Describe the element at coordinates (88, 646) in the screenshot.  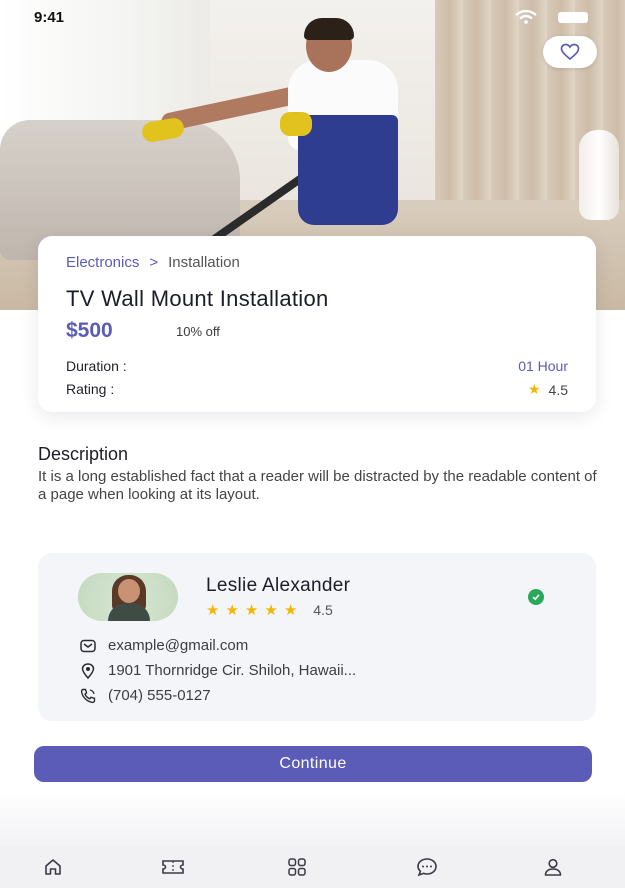
I see `mail-icon` at that location.